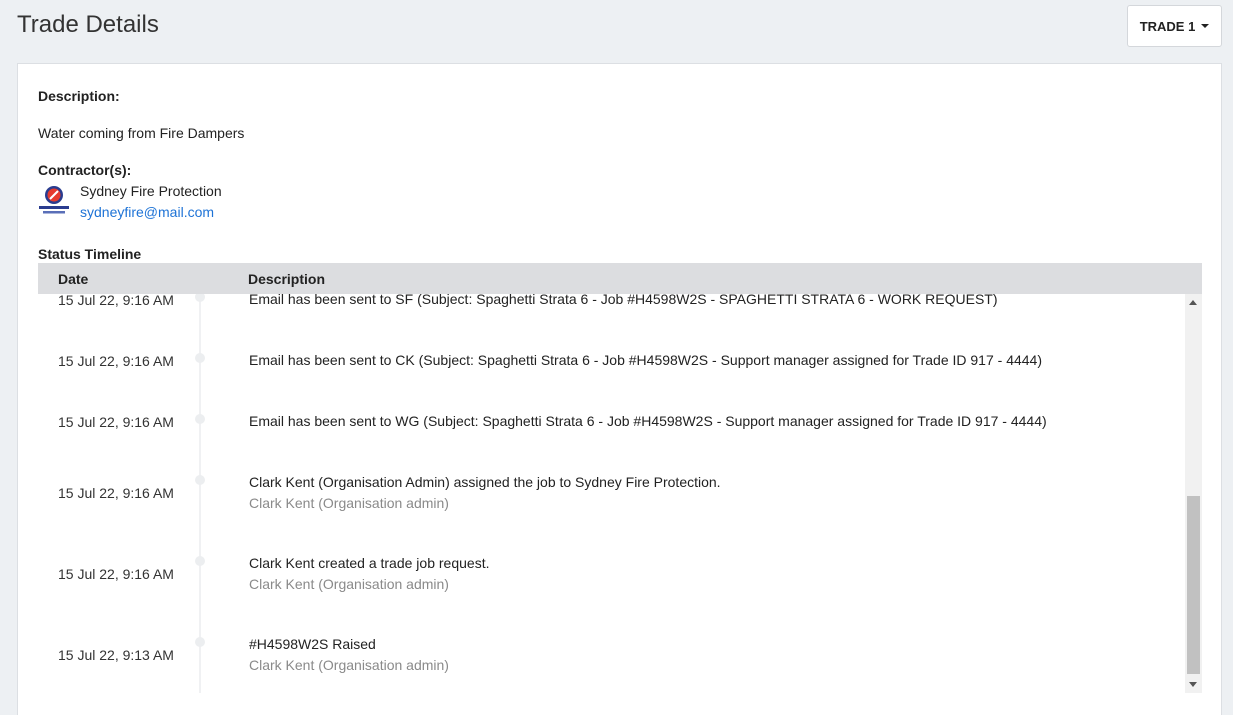 This screenshot has height=715, width=1233. What do you see at coordinates (88, 24) in the screenshot?
I see `page-title: Trade Details` at bounding box center [88, 24].